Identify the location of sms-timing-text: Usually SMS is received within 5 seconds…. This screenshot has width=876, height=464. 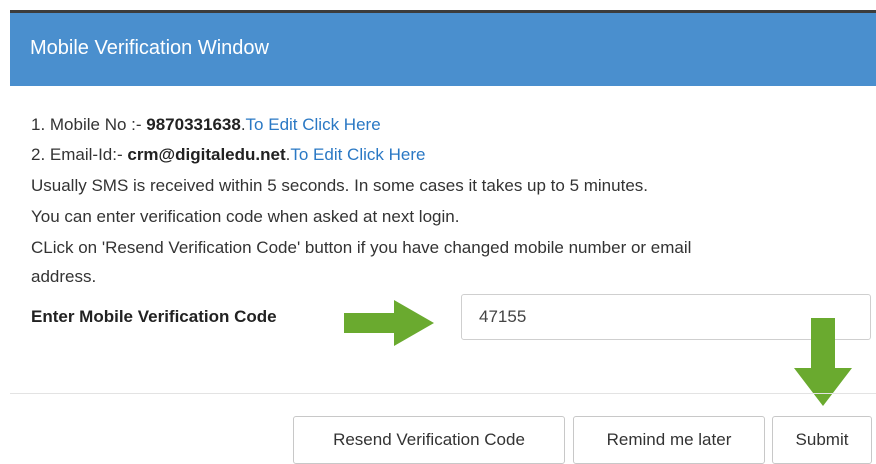
(339, 185).